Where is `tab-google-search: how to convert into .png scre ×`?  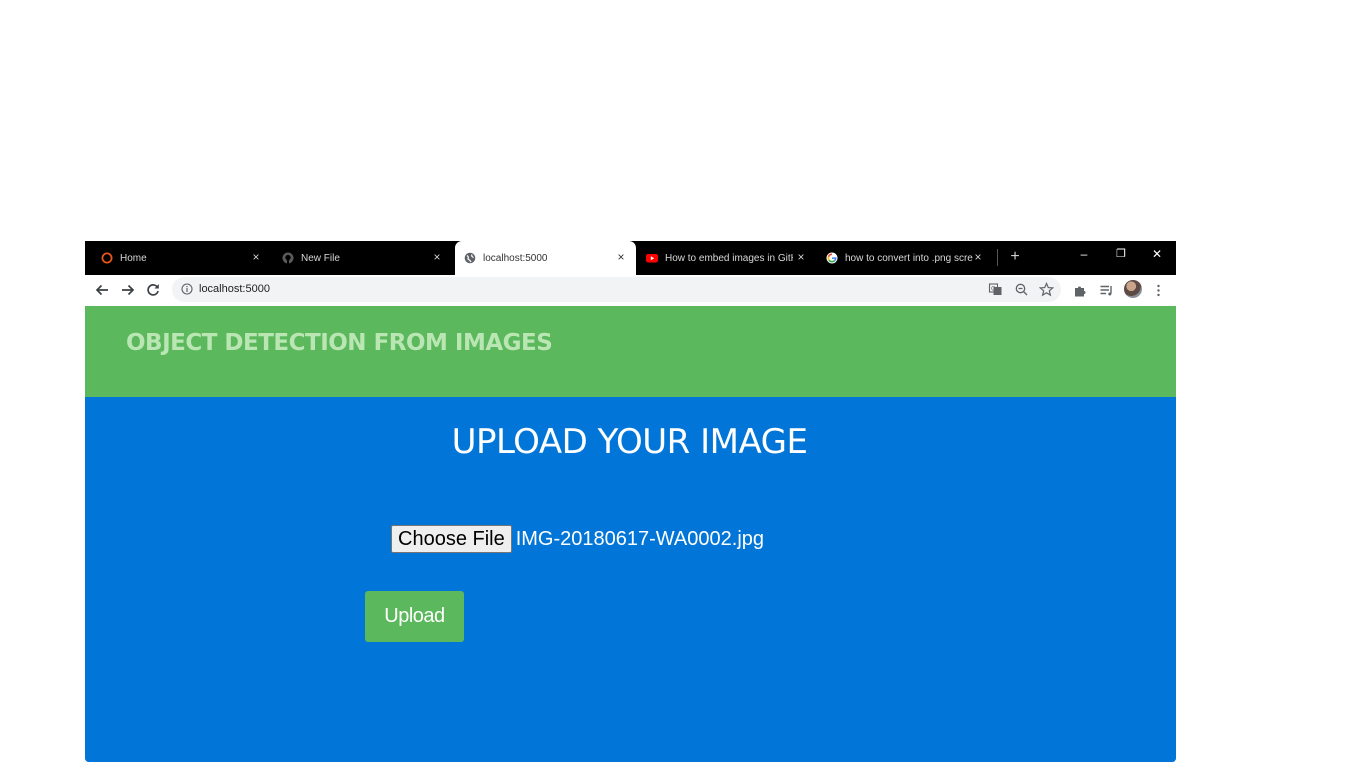
tab-google-search: how to convert into .png scre × is located at coordinates (906, 258).